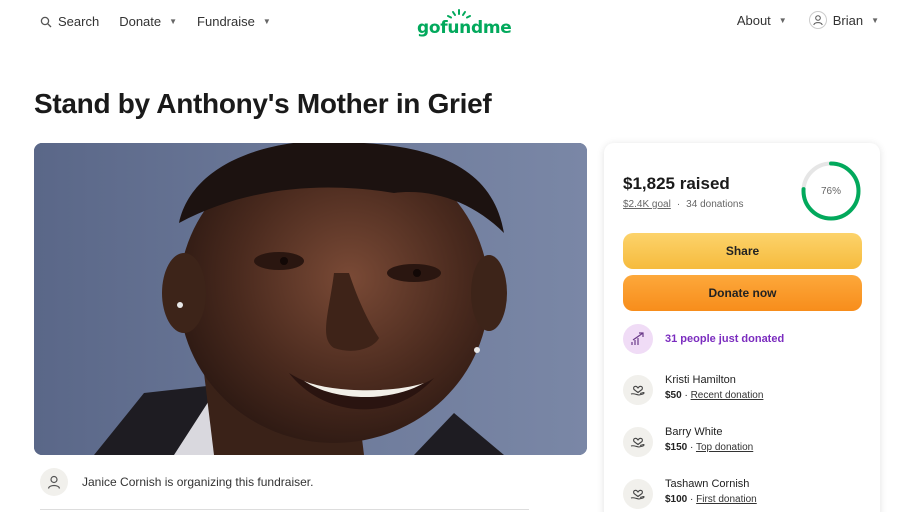 This screenshot has width=899, height=512. I want to click on nav-about-label: About, so click(753, 20).